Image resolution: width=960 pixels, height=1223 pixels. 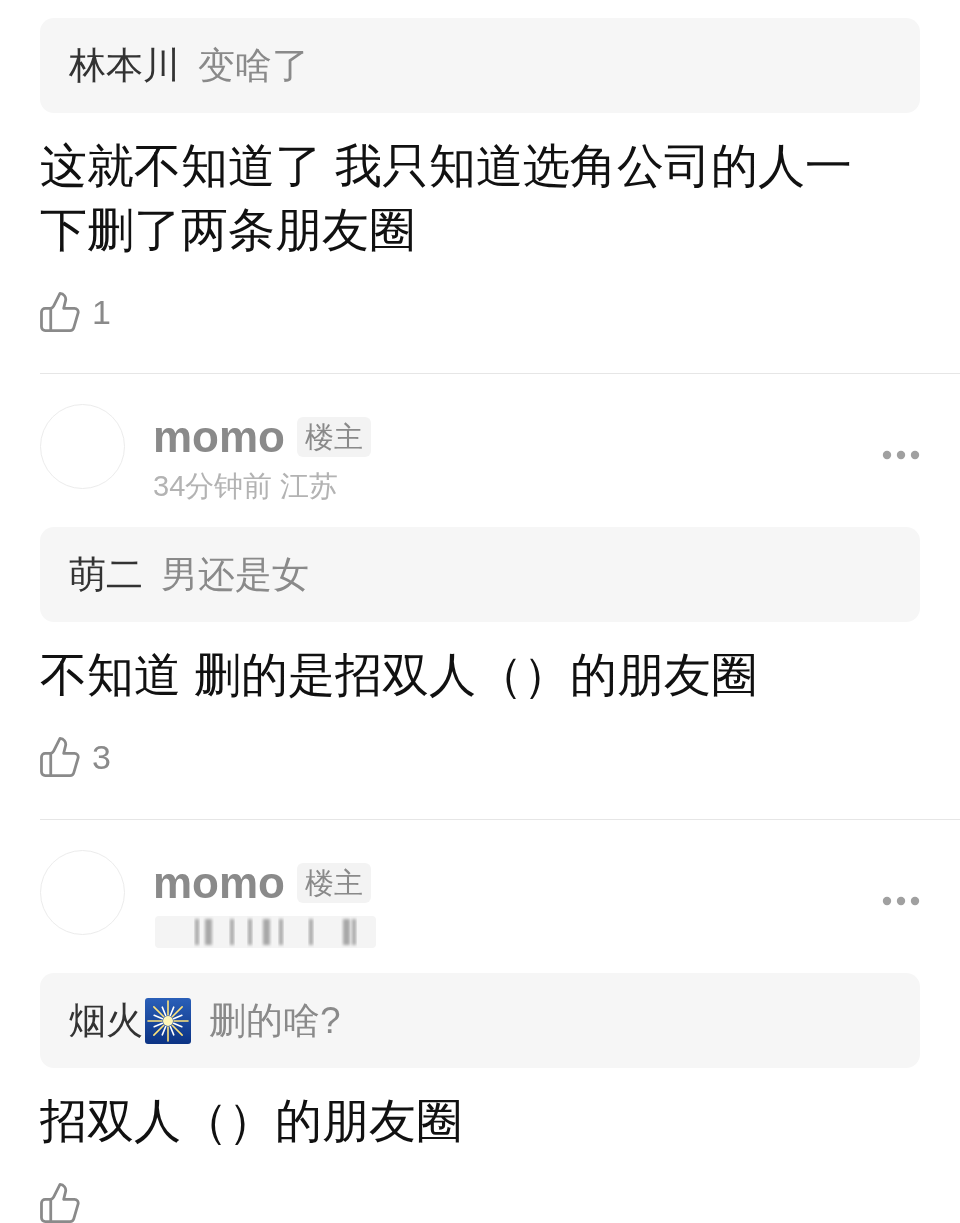 I want to click on quote-author: 萌二, so click(x=106, y=574).